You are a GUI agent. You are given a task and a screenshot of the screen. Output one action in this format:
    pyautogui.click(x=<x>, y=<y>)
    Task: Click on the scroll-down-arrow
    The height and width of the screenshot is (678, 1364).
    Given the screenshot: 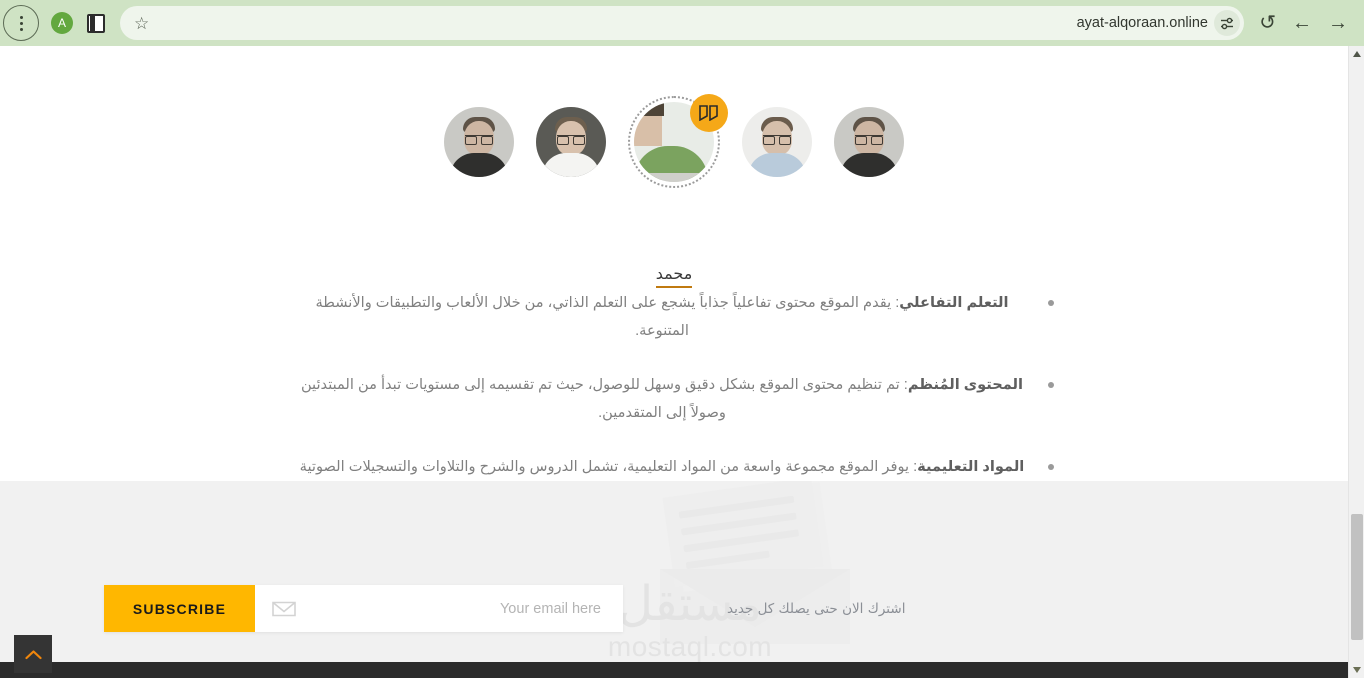 What is the action you would take?
    pyautogui.click(x=1356, y=670)
    